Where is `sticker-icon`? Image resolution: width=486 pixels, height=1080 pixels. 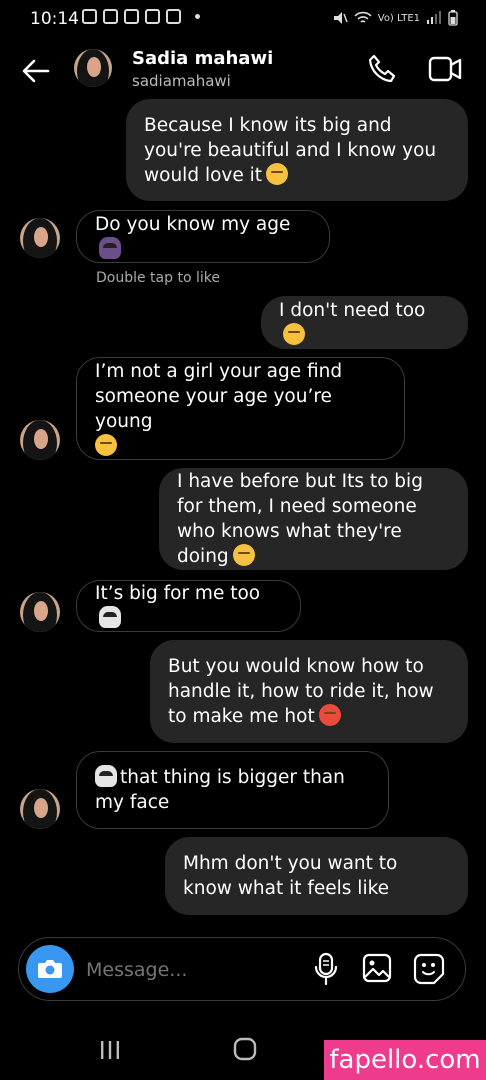
sticker-icon is located at coordinates (429, 969).